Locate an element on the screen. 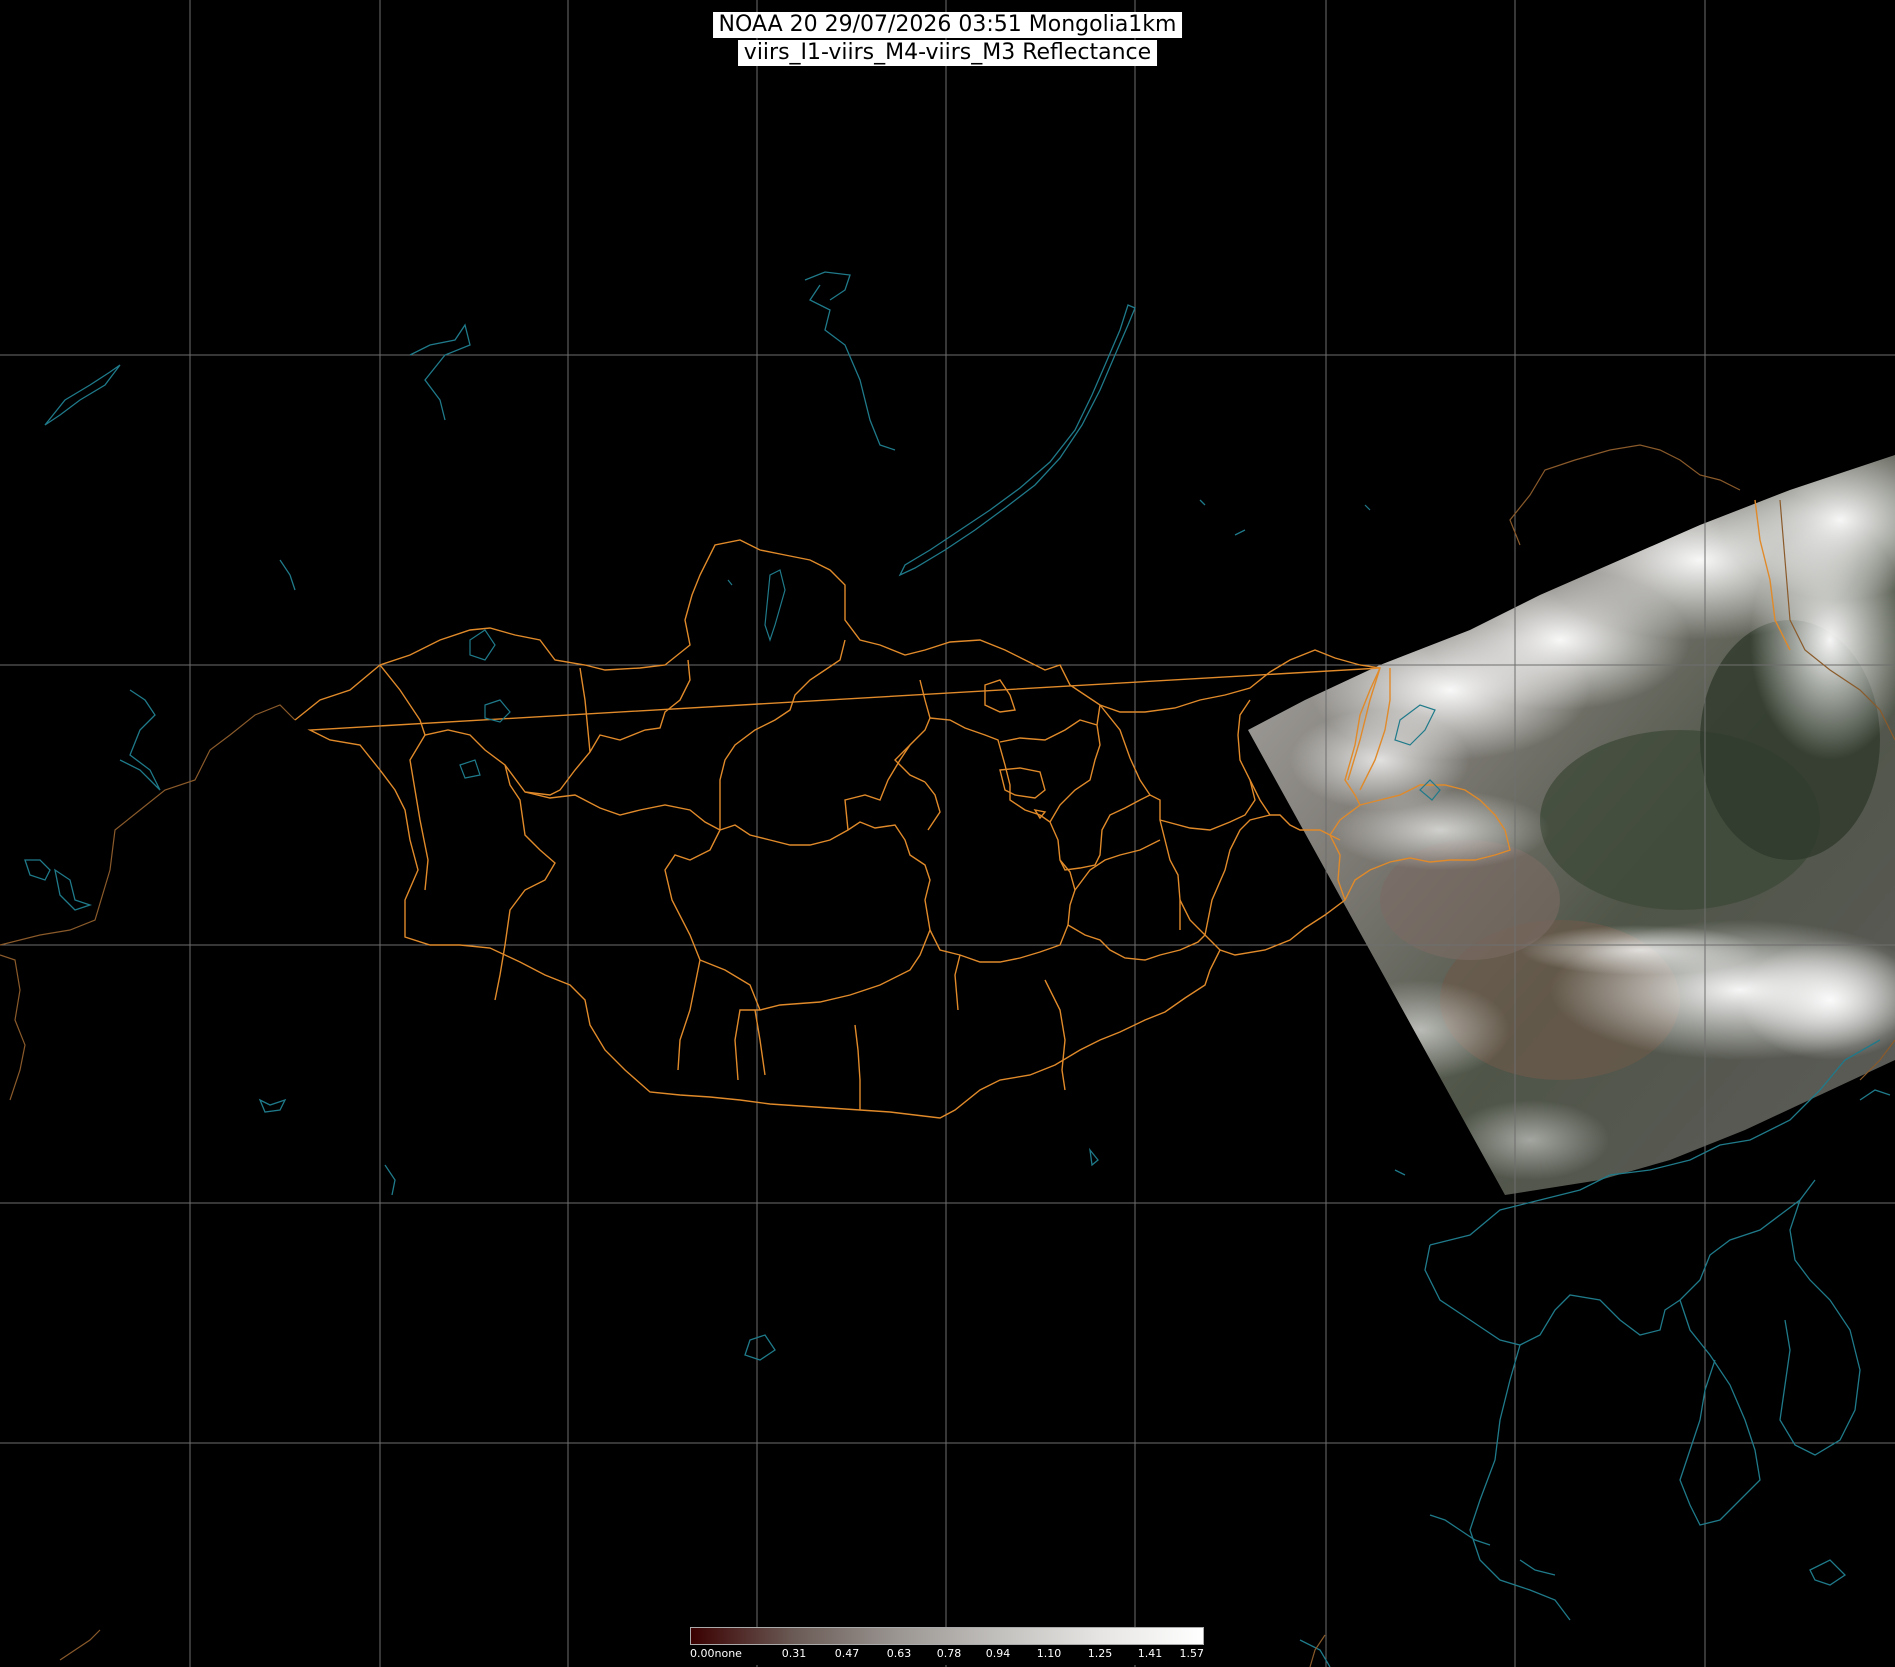 The image size is (1895, 1667). colorbar-tick: 1.57 is located at coordinates (1192, 1653).